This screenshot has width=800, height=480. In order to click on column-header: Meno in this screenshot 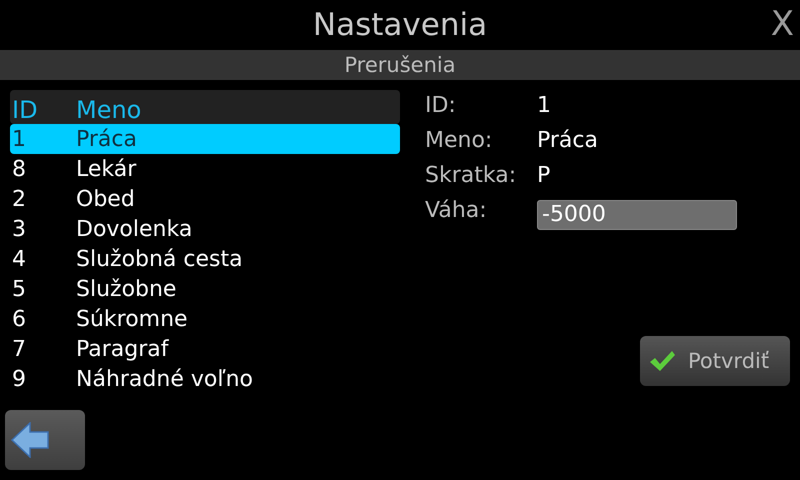, I will do `click(109, 110)`.